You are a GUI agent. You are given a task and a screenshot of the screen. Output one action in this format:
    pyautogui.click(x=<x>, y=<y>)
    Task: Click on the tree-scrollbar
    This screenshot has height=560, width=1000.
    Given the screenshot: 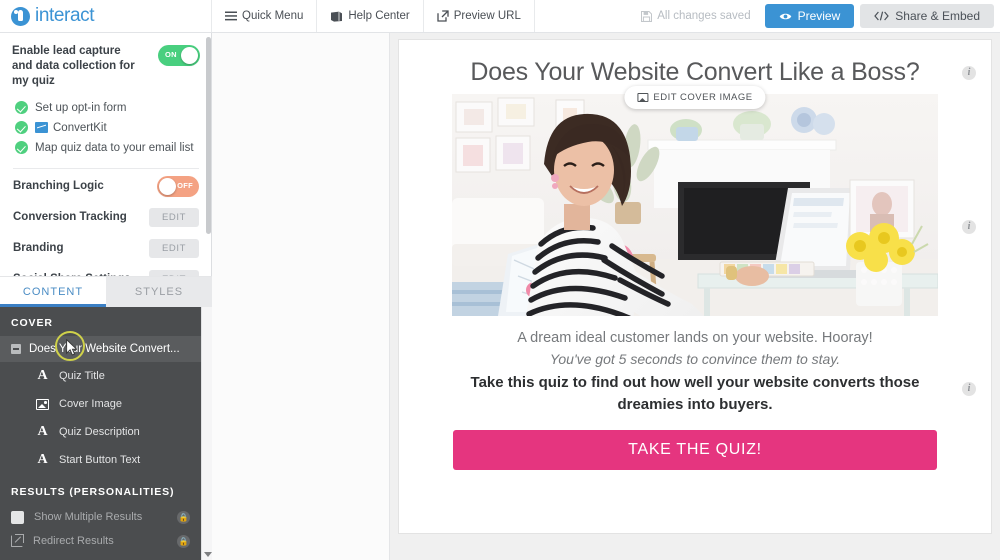 What is the action you would take?
    pyautogui.click(x=206, y=433)
    